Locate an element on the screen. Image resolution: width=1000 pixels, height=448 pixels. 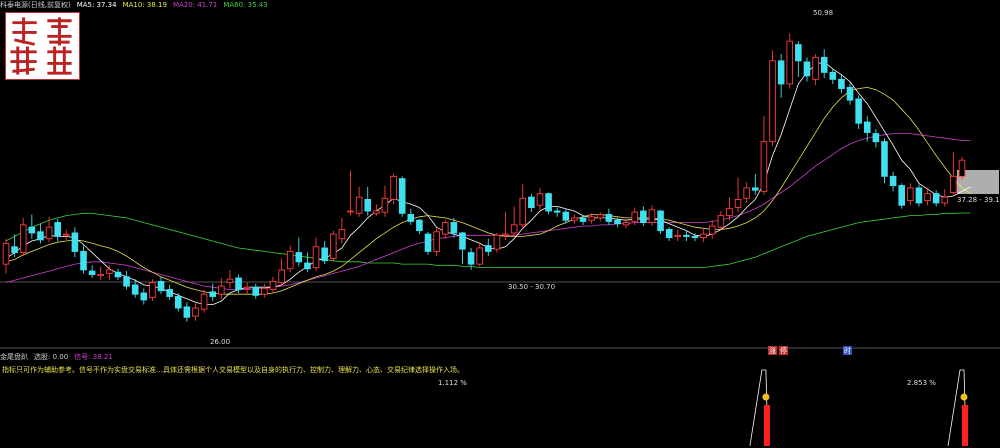
time-marker-text: 时 is located at coordinates (847, 350).